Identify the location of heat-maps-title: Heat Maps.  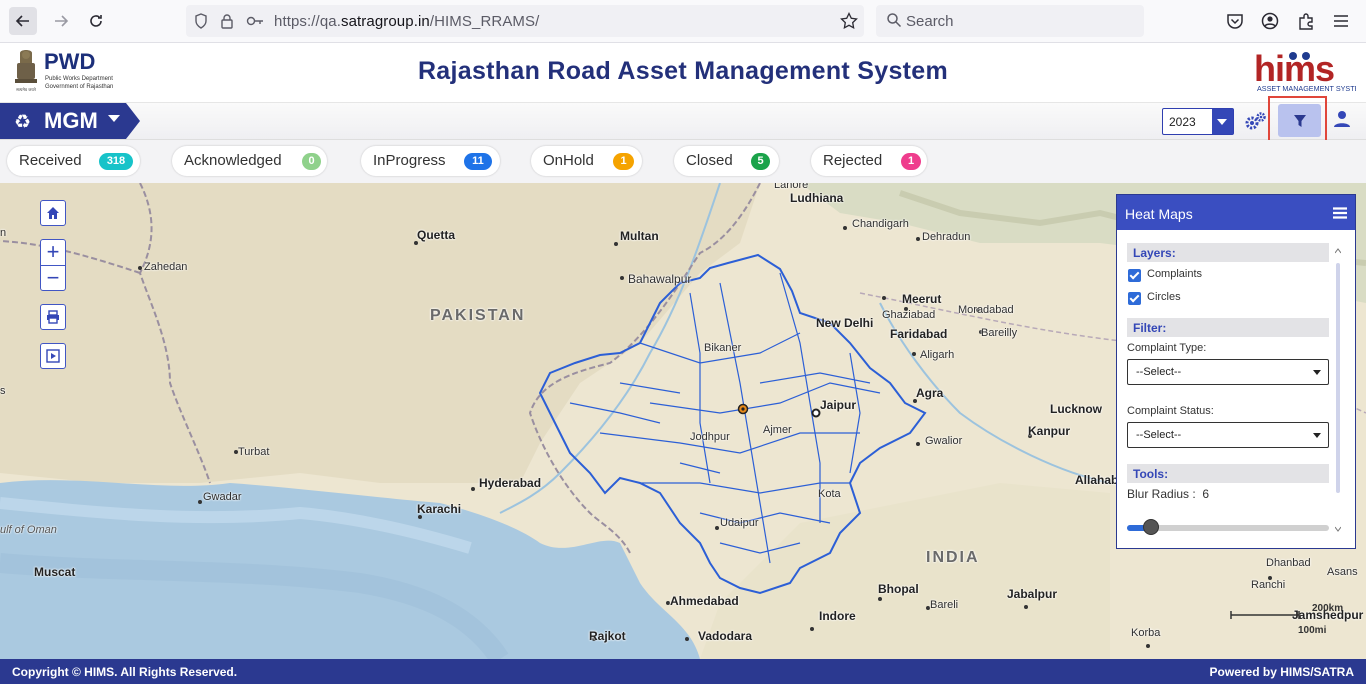
(1159, 214).